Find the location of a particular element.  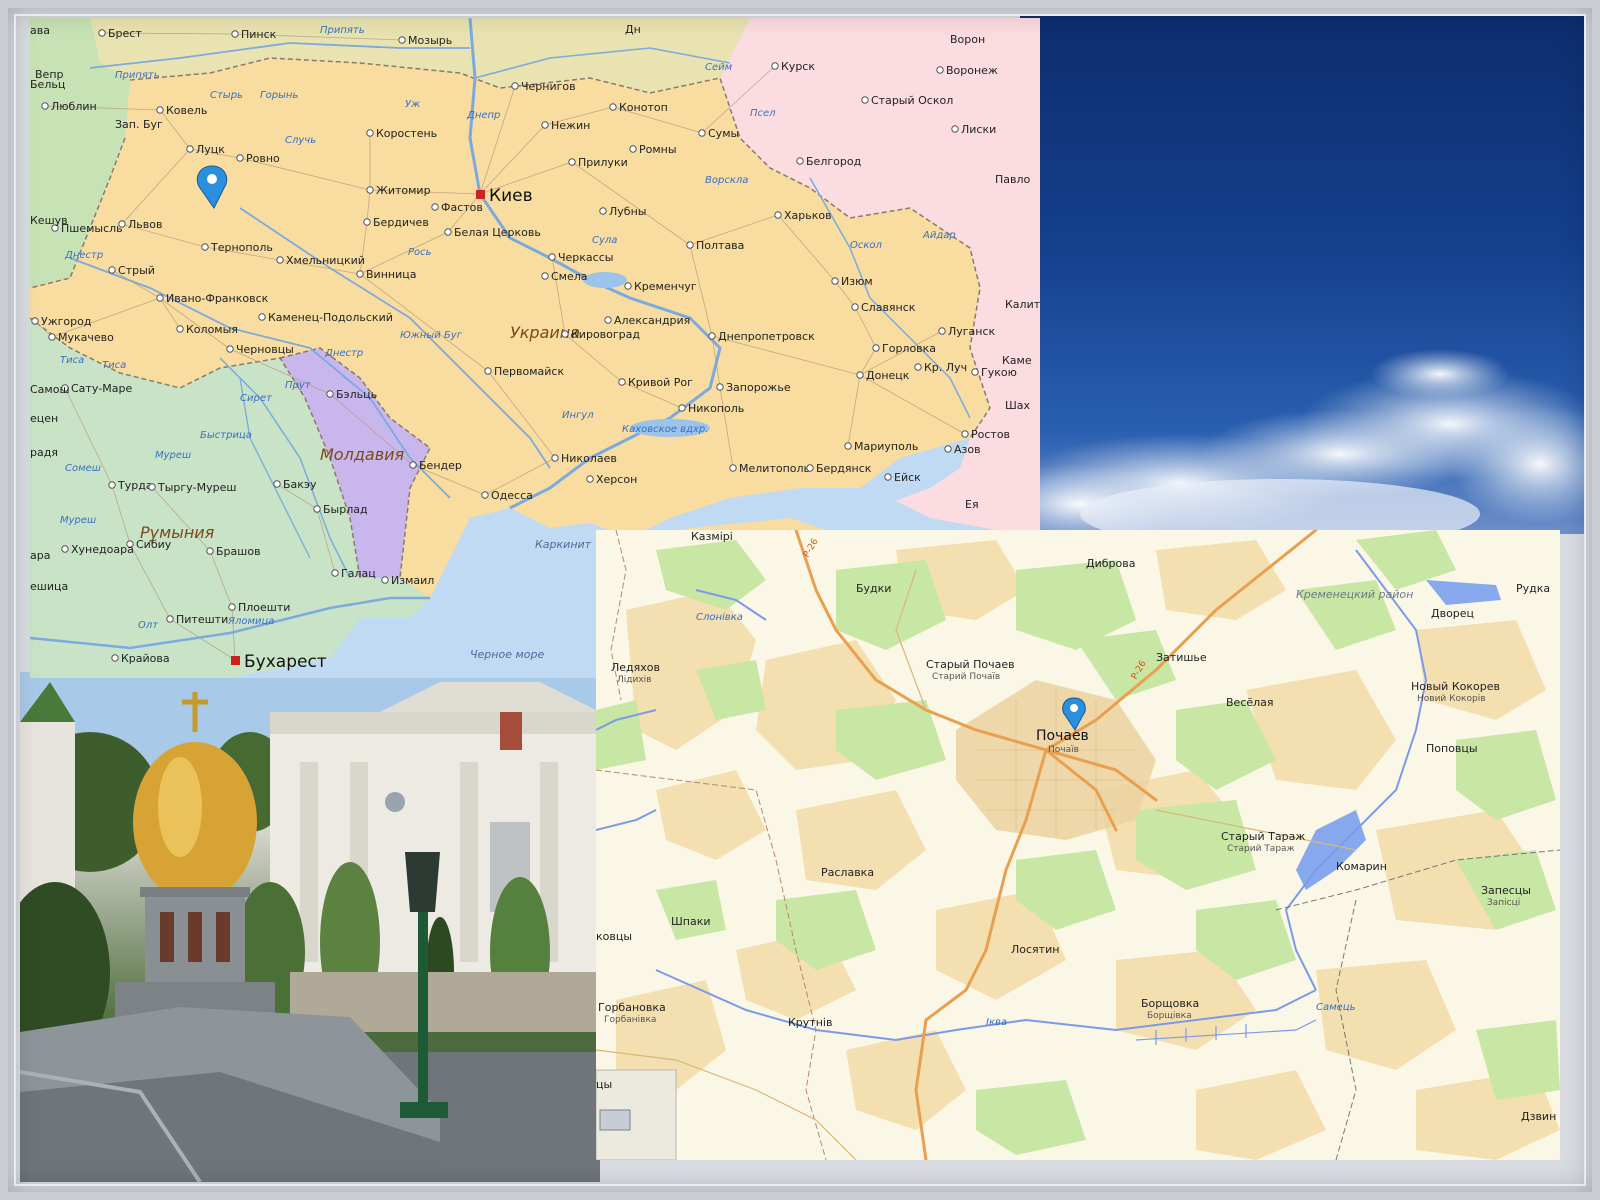

sea-label: Черное море is located at coordinates (507, 654).